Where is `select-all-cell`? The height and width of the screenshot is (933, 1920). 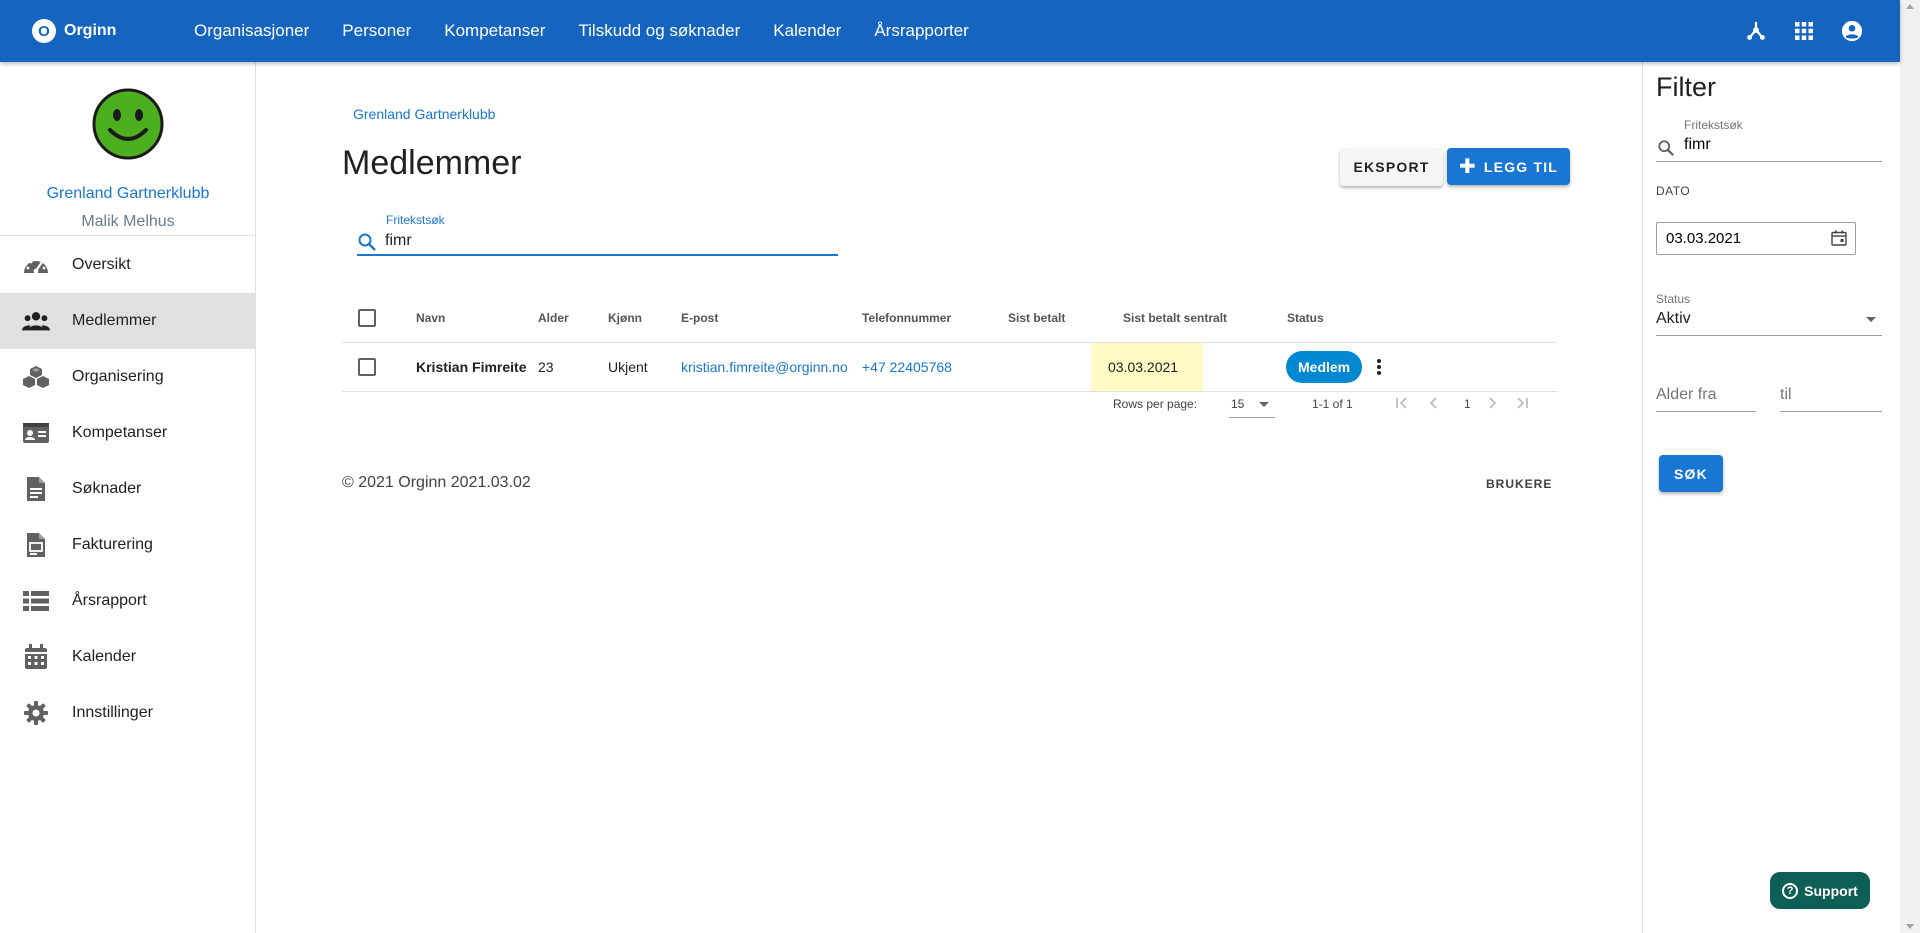 select-all-cell is located at coordinates (367, 318).